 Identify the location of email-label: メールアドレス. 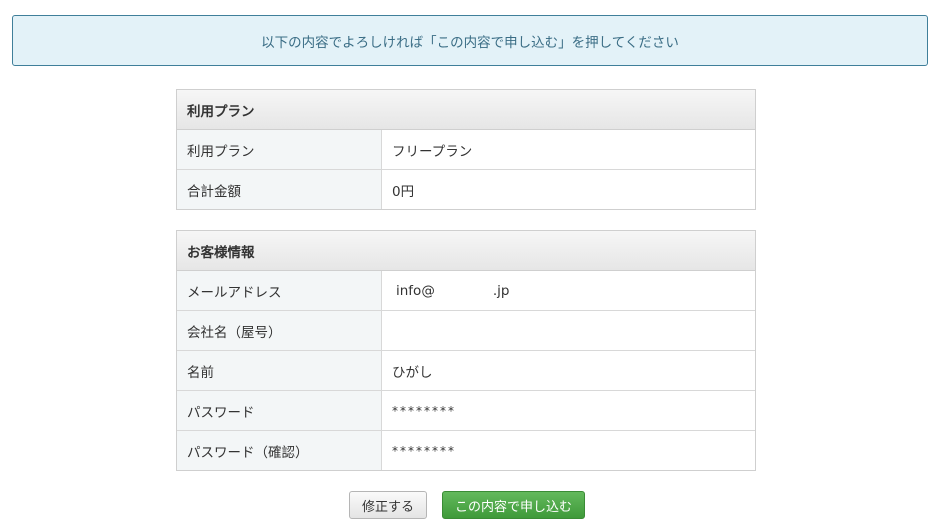
(279, 290).